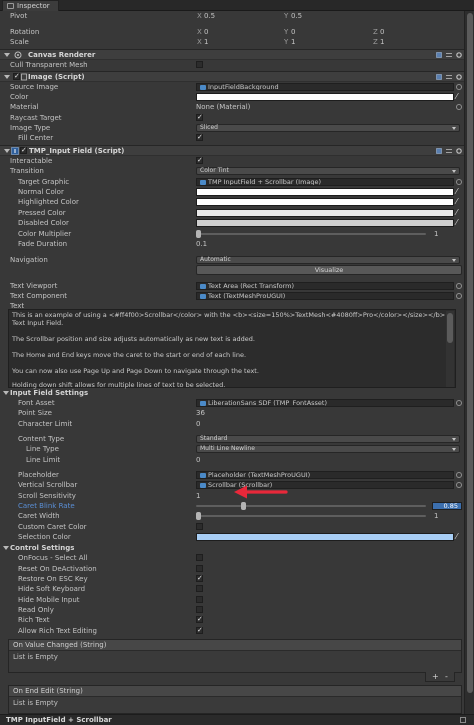 The width and height of the screenshot is (474, 725). What do you see at coordinates (325, 286) in the screenshot?
I see `text-viewport-field: Text Area (Rect Transform)` at bounding box center [325, 286].